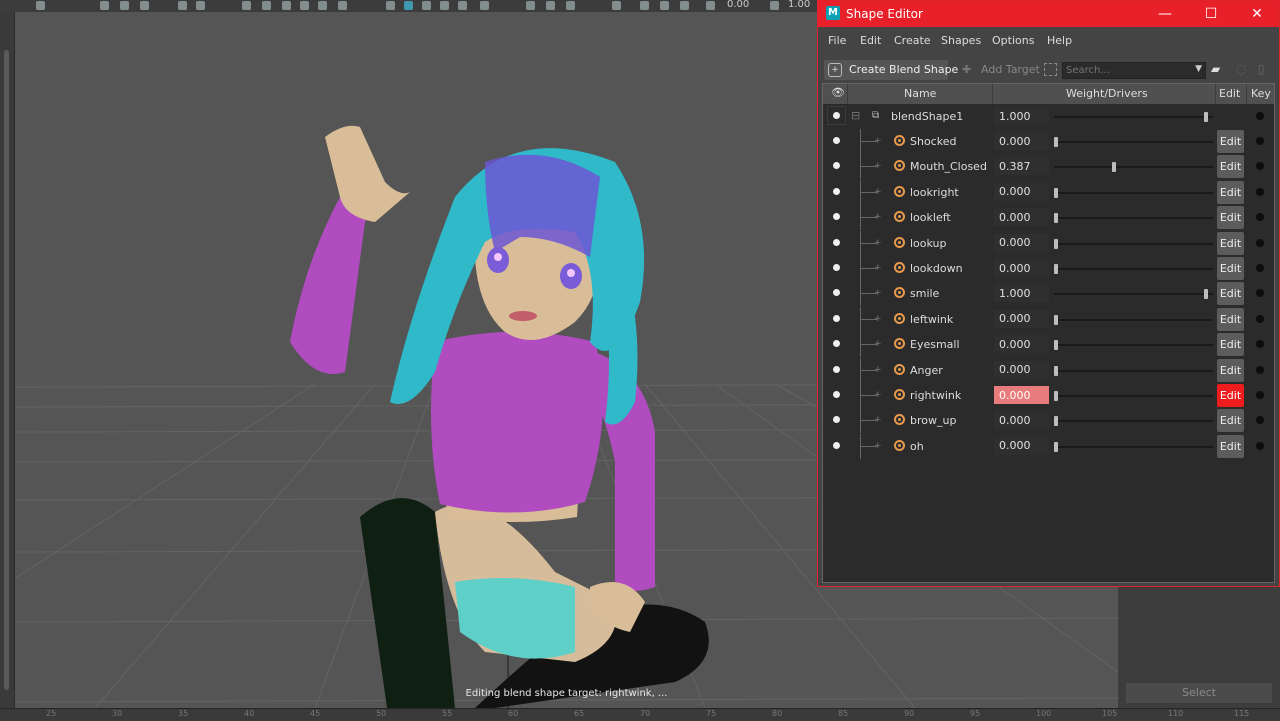 The height and width of the screenshot is (721, 1280). Describe the element at coordinates (1219, 69) in the screenshot. I see `new-folder-icon: ▰` at that location.